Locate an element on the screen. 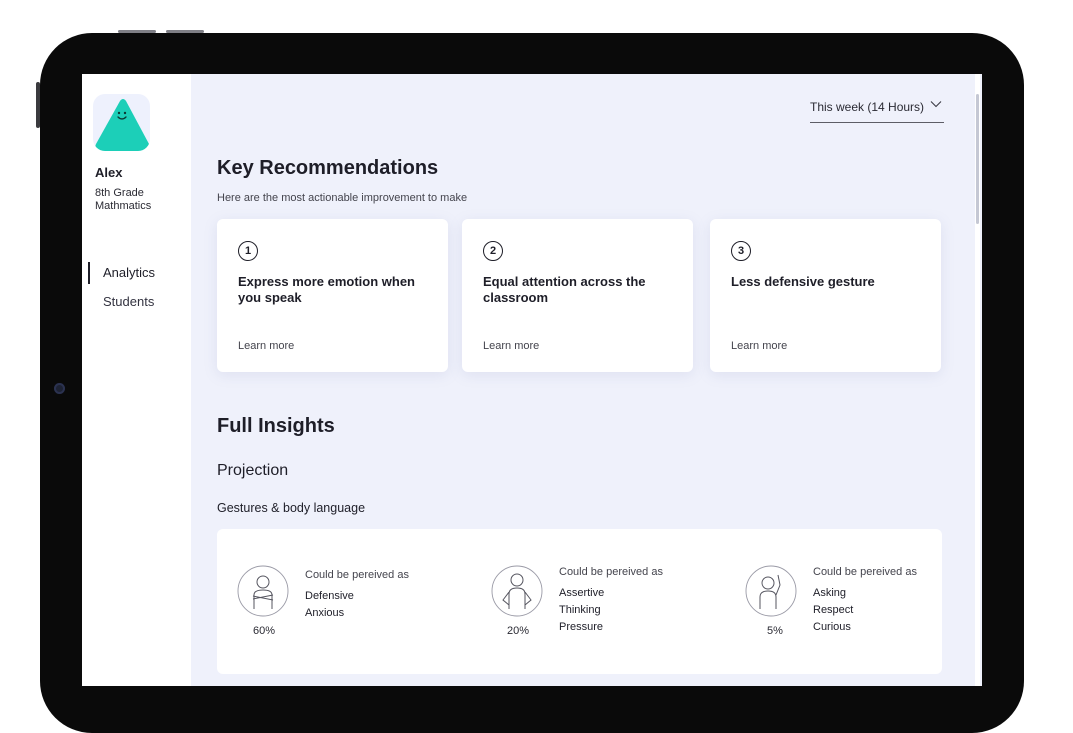 The height and width of the screenshot is (733, 1073). avatar is located at coordinates (121, 122).